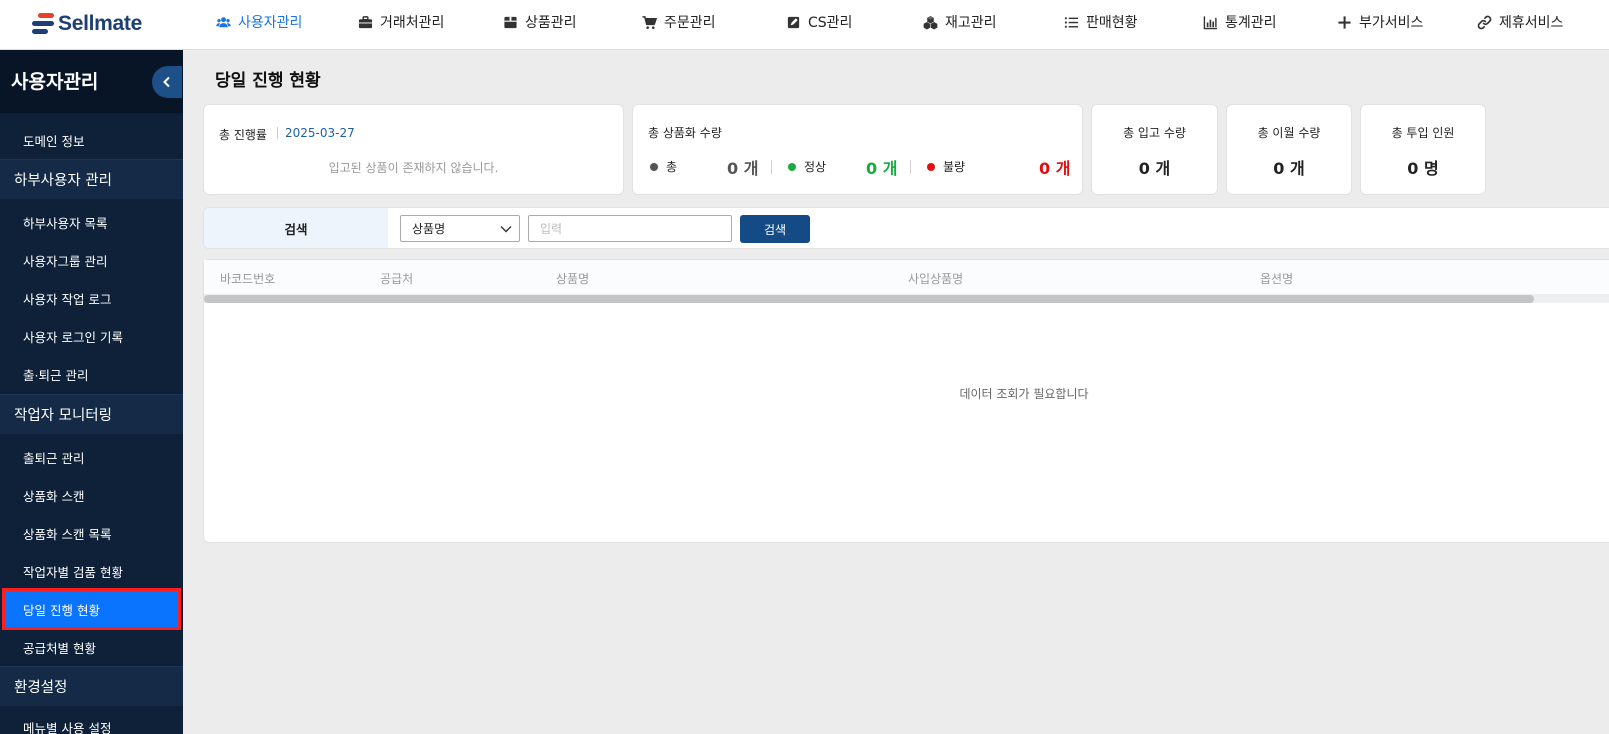  Describe the element at coordinates (630, 228) in the screenshot. I see `search-input` at that location.